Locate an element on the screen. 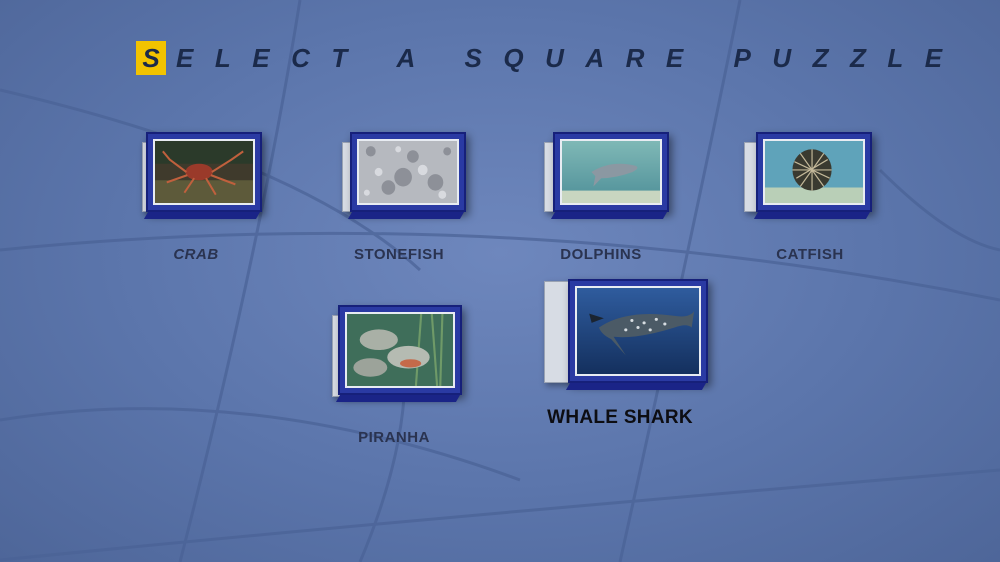  page-title: S ELECT A SQUARE PUZZLE is located at coordinates (550, 58).